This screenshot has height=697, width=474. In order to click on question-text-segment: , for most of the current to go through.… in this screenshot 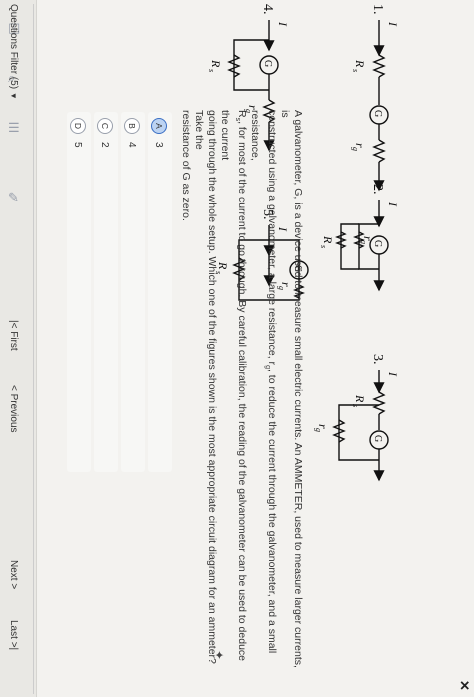, I will do `click(233, 386)`.